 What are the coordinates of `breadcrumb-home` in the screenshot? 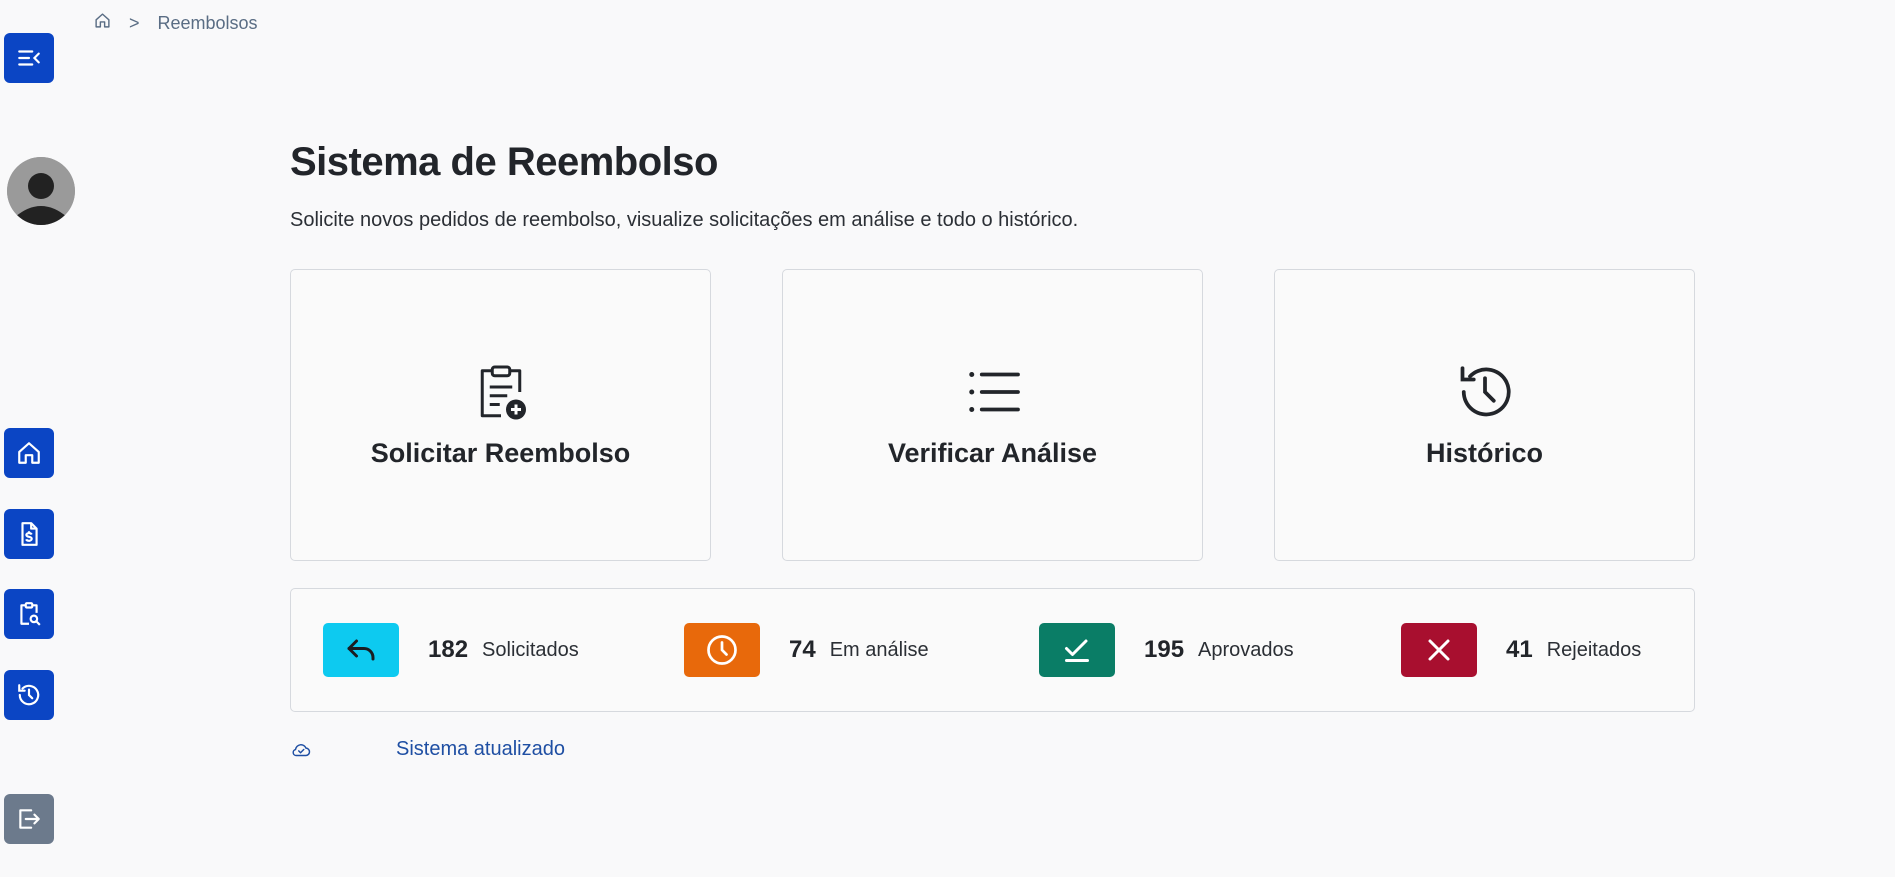 It's located at (102, 23).